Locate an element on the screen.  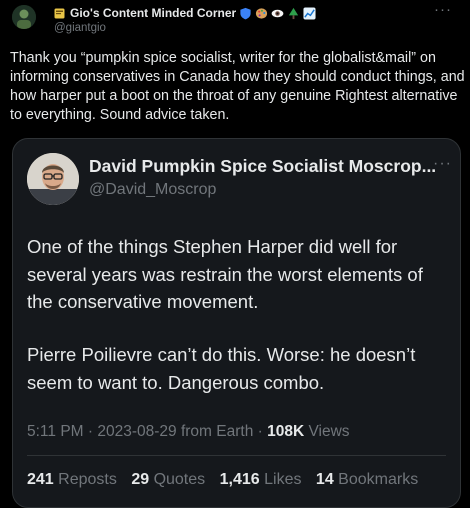
author-display-name: Gio's Content Minded Corner is located at coordinates (153, 13).